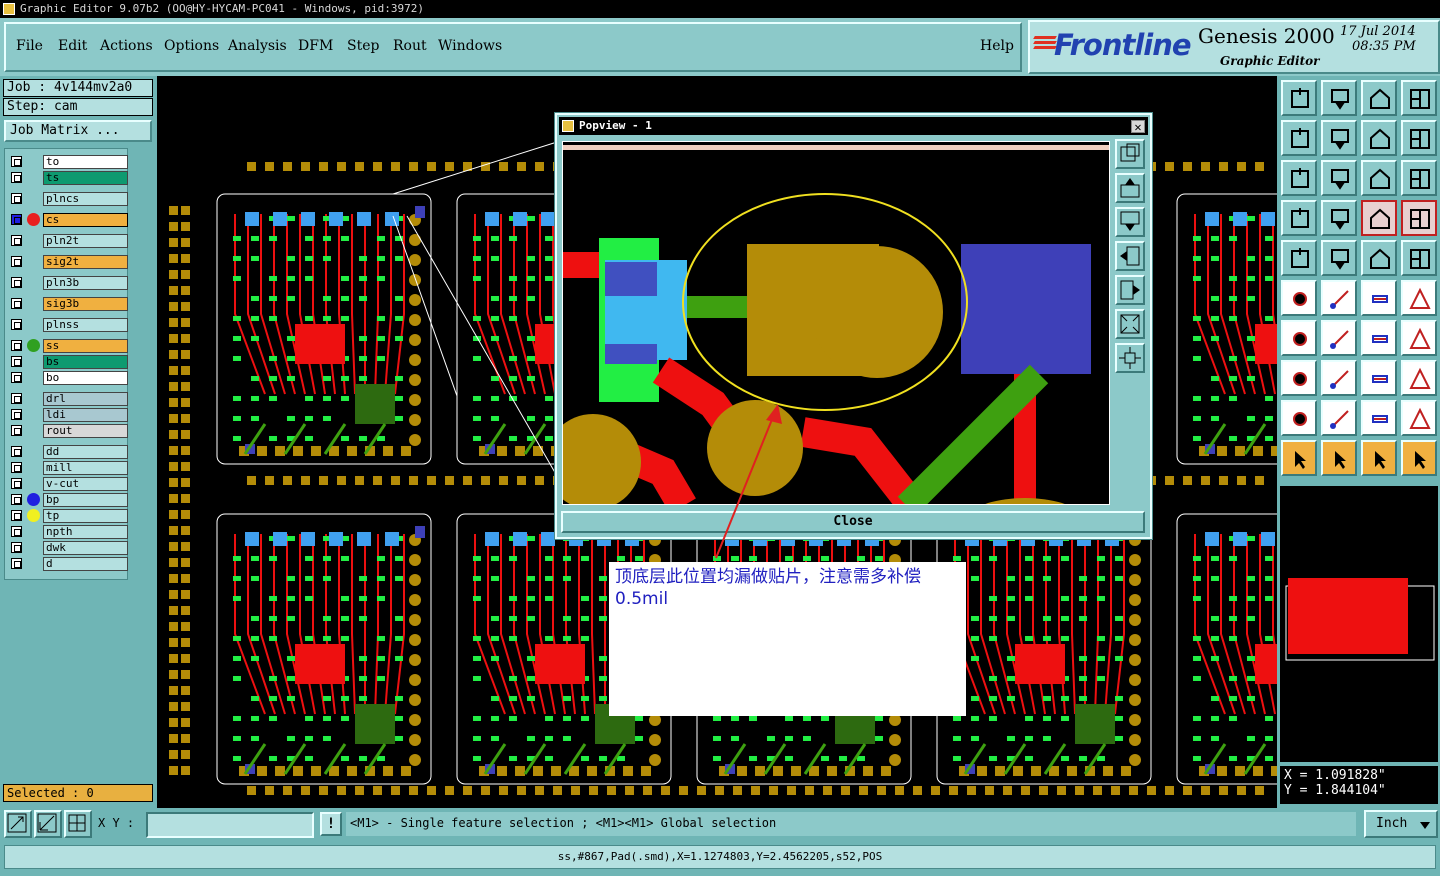 The width and height of the screenshot is (1440, 876). What do you see at coordinates (1299, 338) in the screenshot?
I see `angle-button` at bounding box center [1299, 338].